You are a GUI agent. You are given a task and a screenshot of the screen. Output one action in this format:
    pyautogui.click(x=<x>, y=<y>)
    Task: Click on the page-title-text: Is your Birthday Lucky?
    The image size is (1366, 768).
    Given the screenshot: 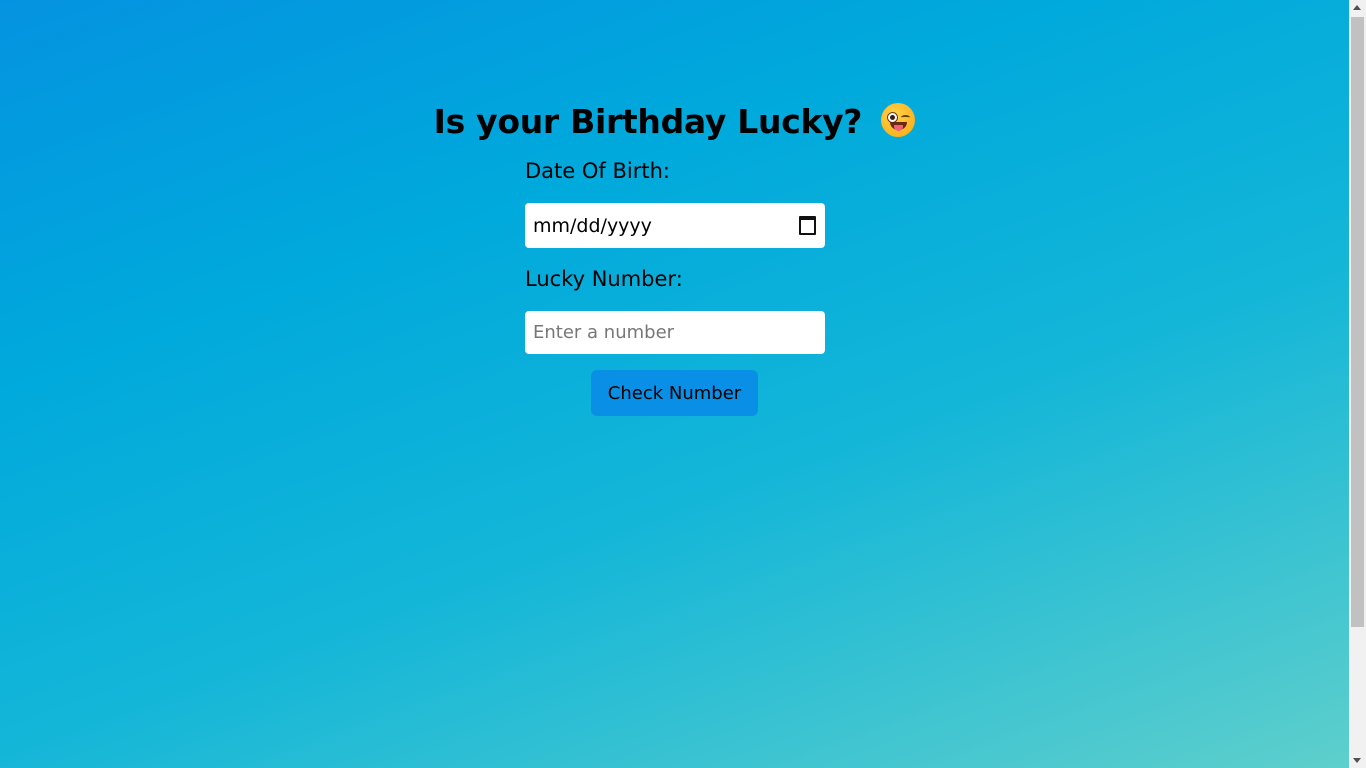 What is the action you would take?
    pyautogui.click(x=648, y=121)
    